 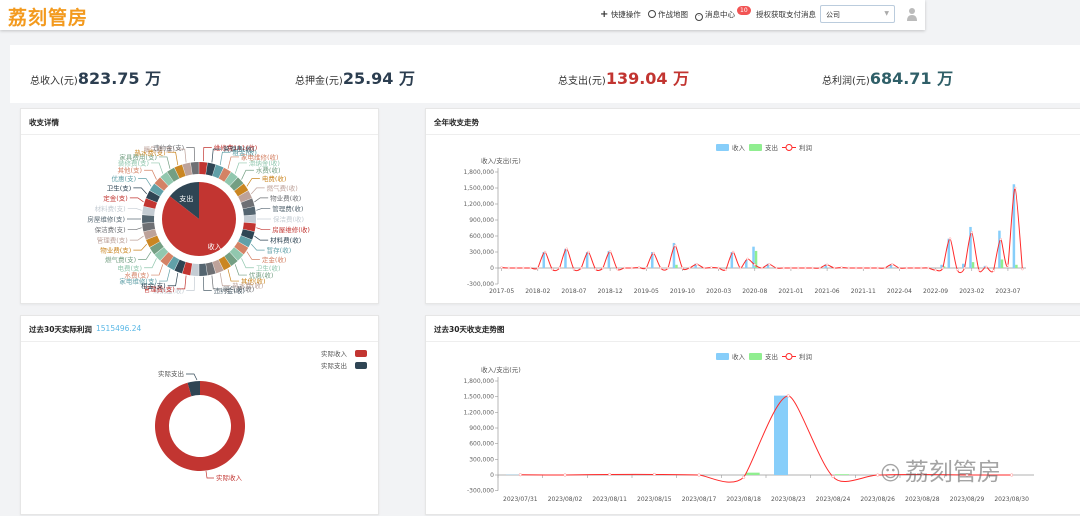 I want to click on x-tick-label: 2023-07, so click(x=1007, y=291).